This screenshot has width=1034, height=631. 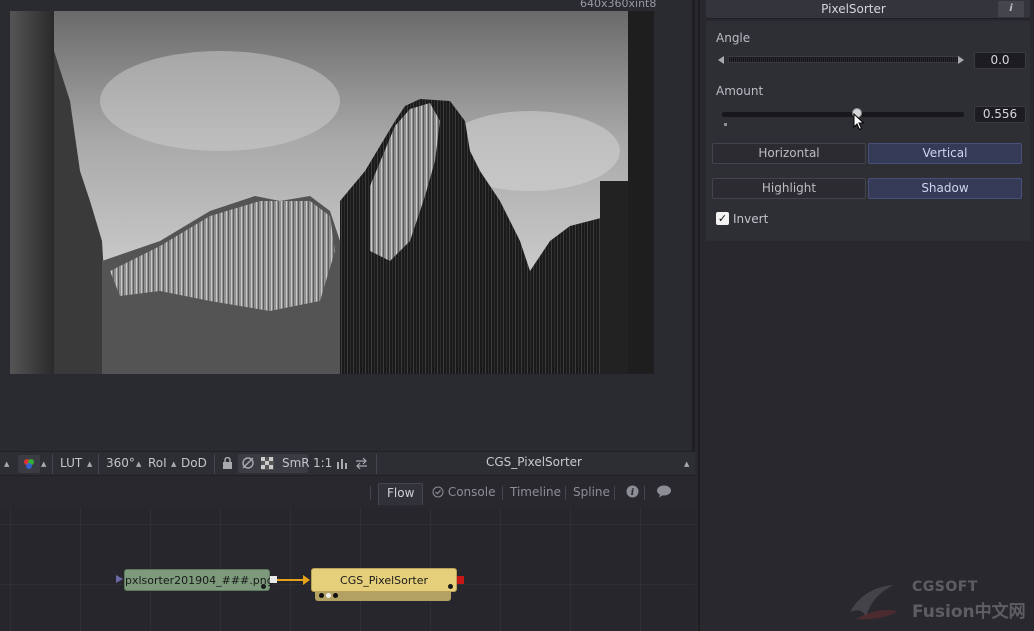 What do you see at coordinates (119, 579) in the screenshot?
I see `input-marker-icon` at bounding box center [119, 579].